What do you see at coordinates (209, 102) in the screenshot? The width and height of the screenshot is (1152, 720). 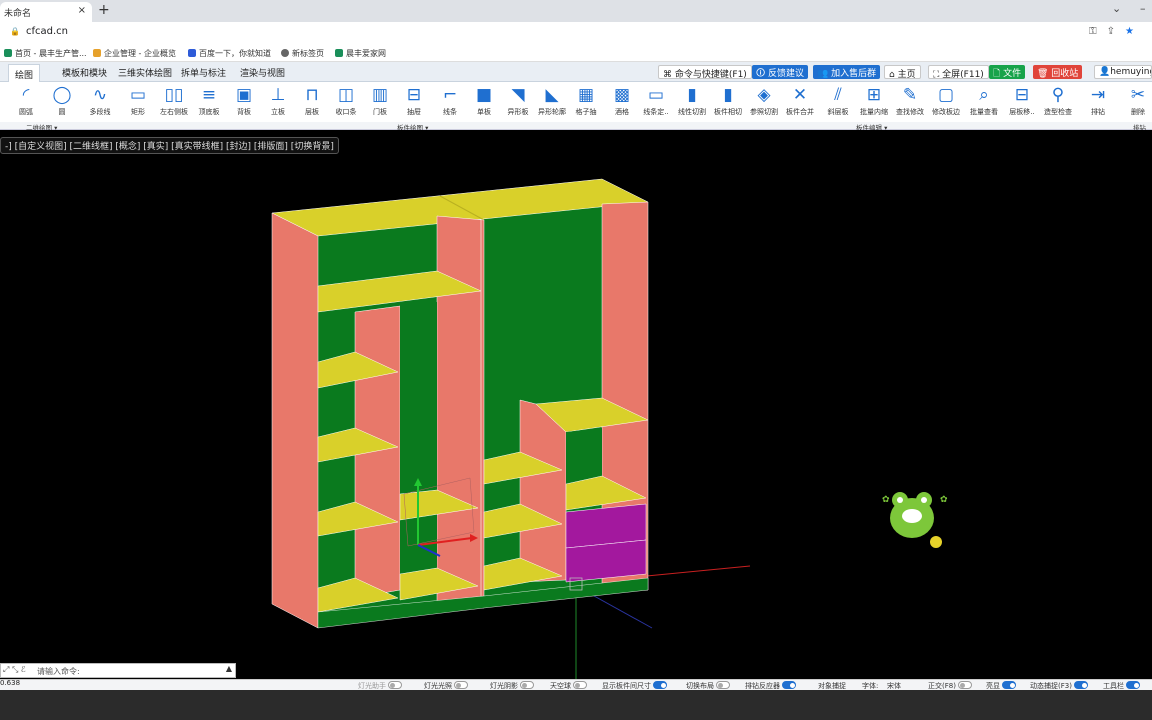 I see `tool-6: ≡ 顶底板` at bounding box center [209, 102].